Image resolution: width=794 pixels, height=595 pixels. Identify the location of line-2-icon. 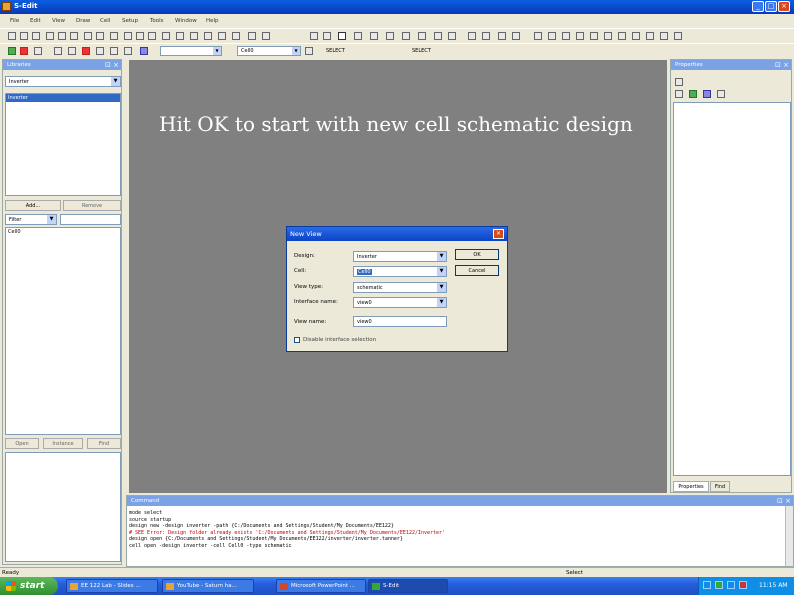
(390, 36).